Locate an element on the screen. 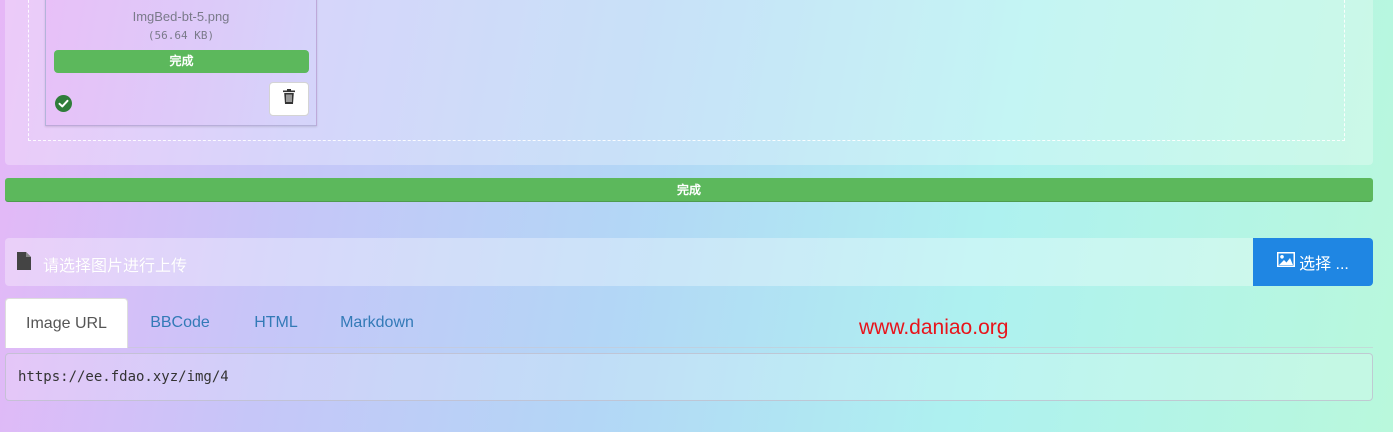 The width and height of the screenshot is (1393, 432). tab-image-url: Image URL is located at coordinates (66, 323).